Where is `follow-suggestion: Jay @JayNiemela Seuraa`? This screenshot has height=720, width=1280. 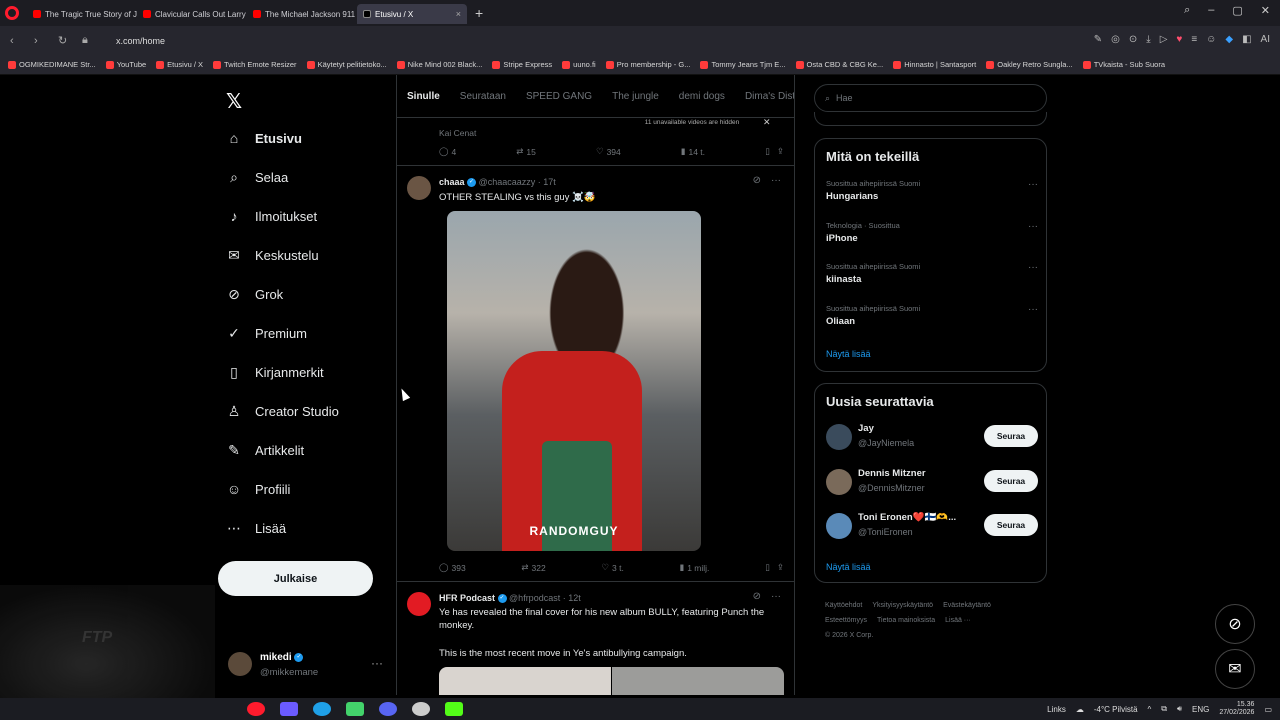
follow-suggestion: Jay @JayNiemela Seuraa is located at coordinates (932, 438).